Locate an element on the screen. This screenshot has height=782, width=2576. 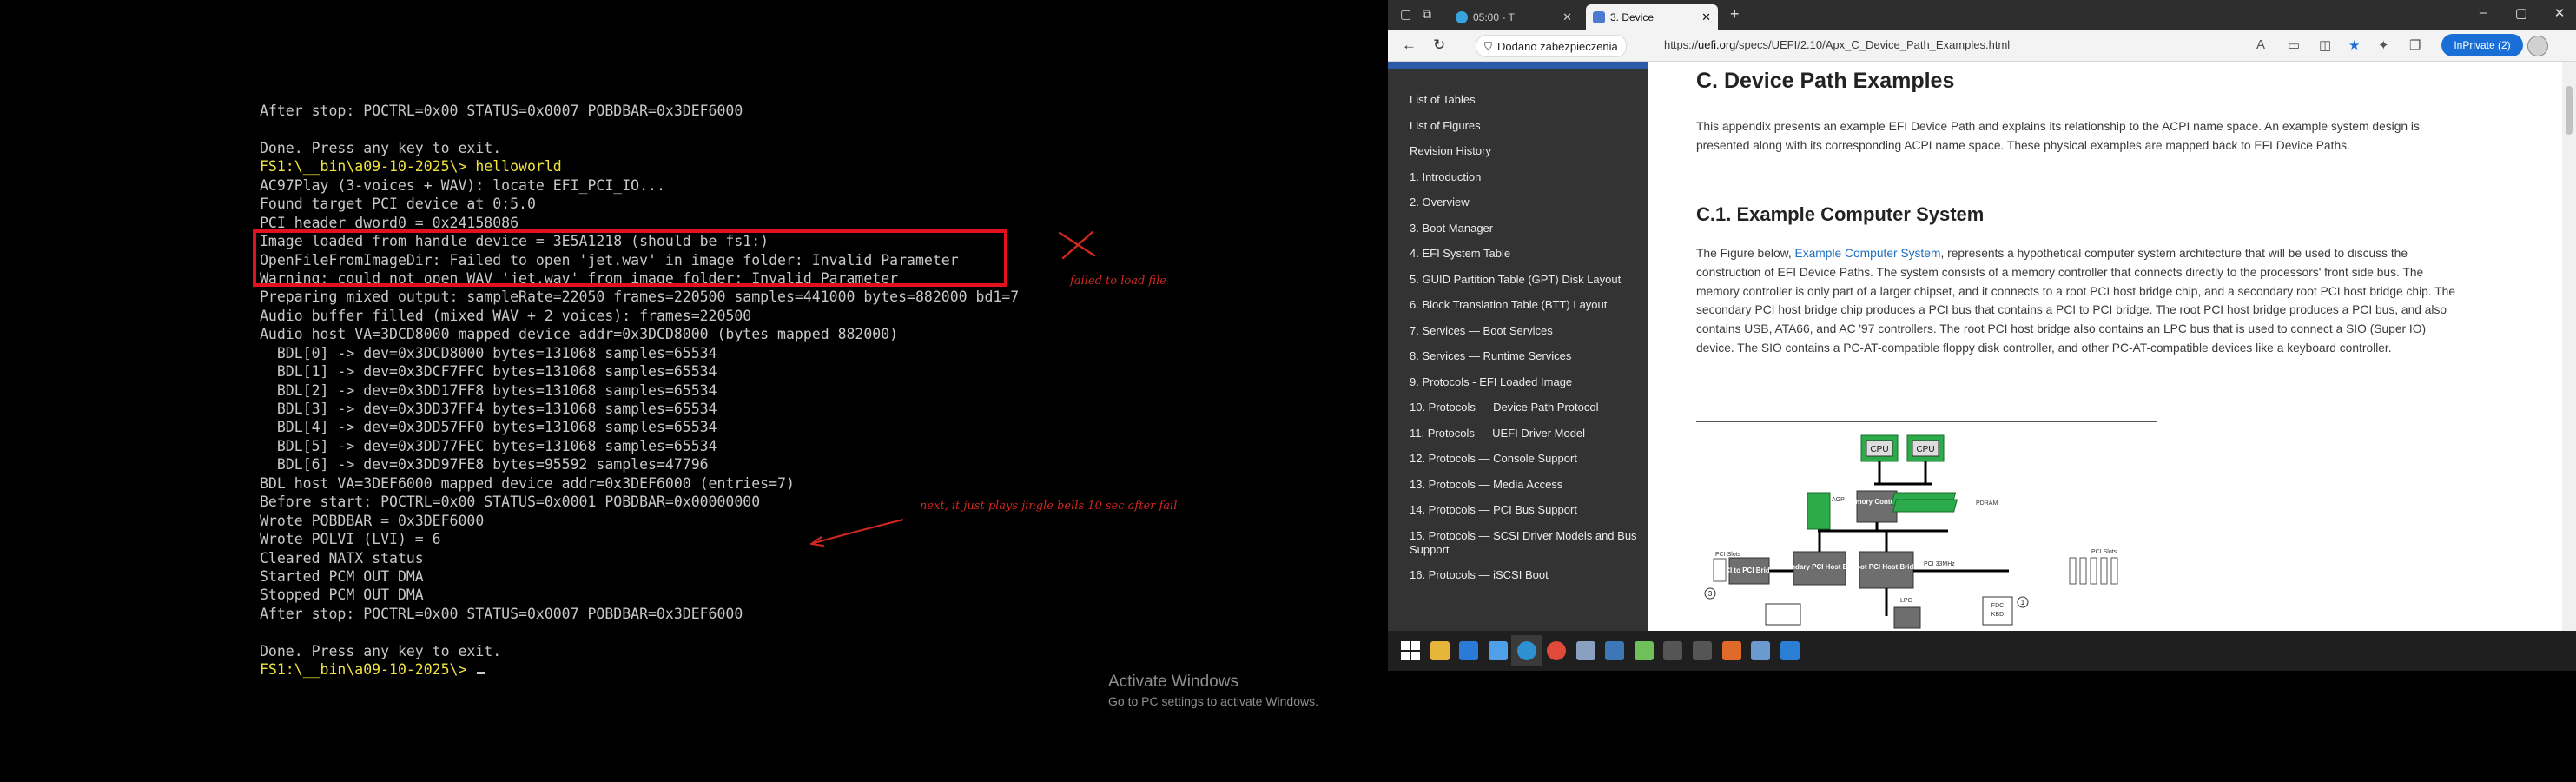
immersive-reader-icon: ▭ is located at coordinates (2294, 45).